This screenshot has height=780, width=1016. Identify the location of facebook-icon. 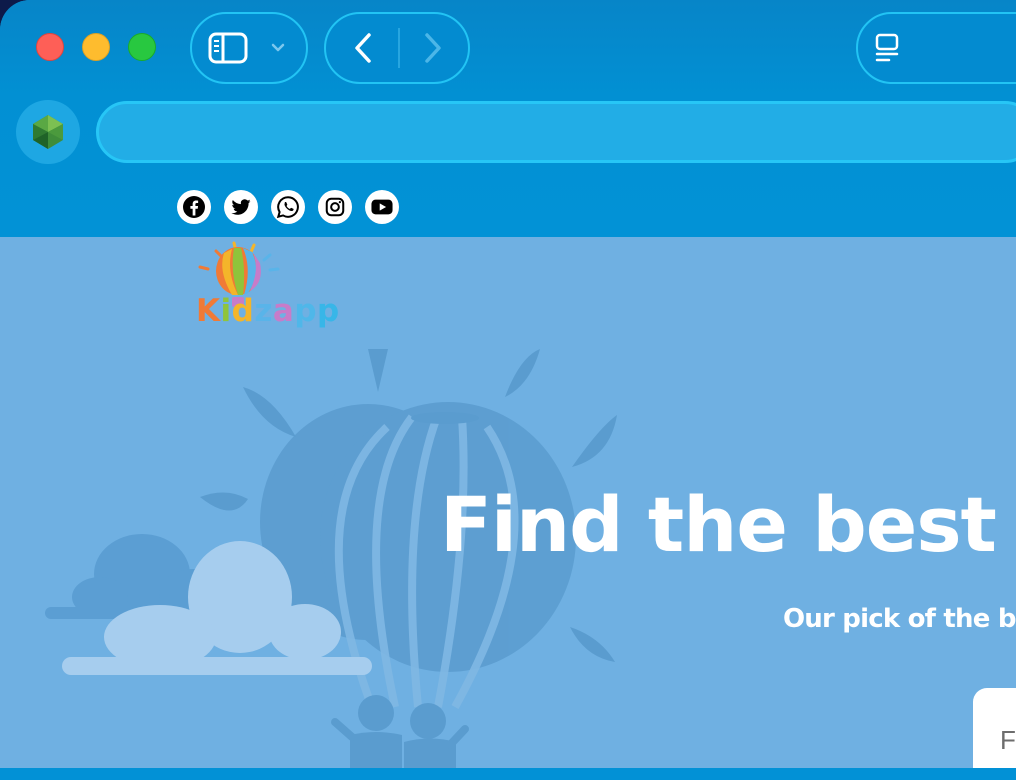
(194, 207).